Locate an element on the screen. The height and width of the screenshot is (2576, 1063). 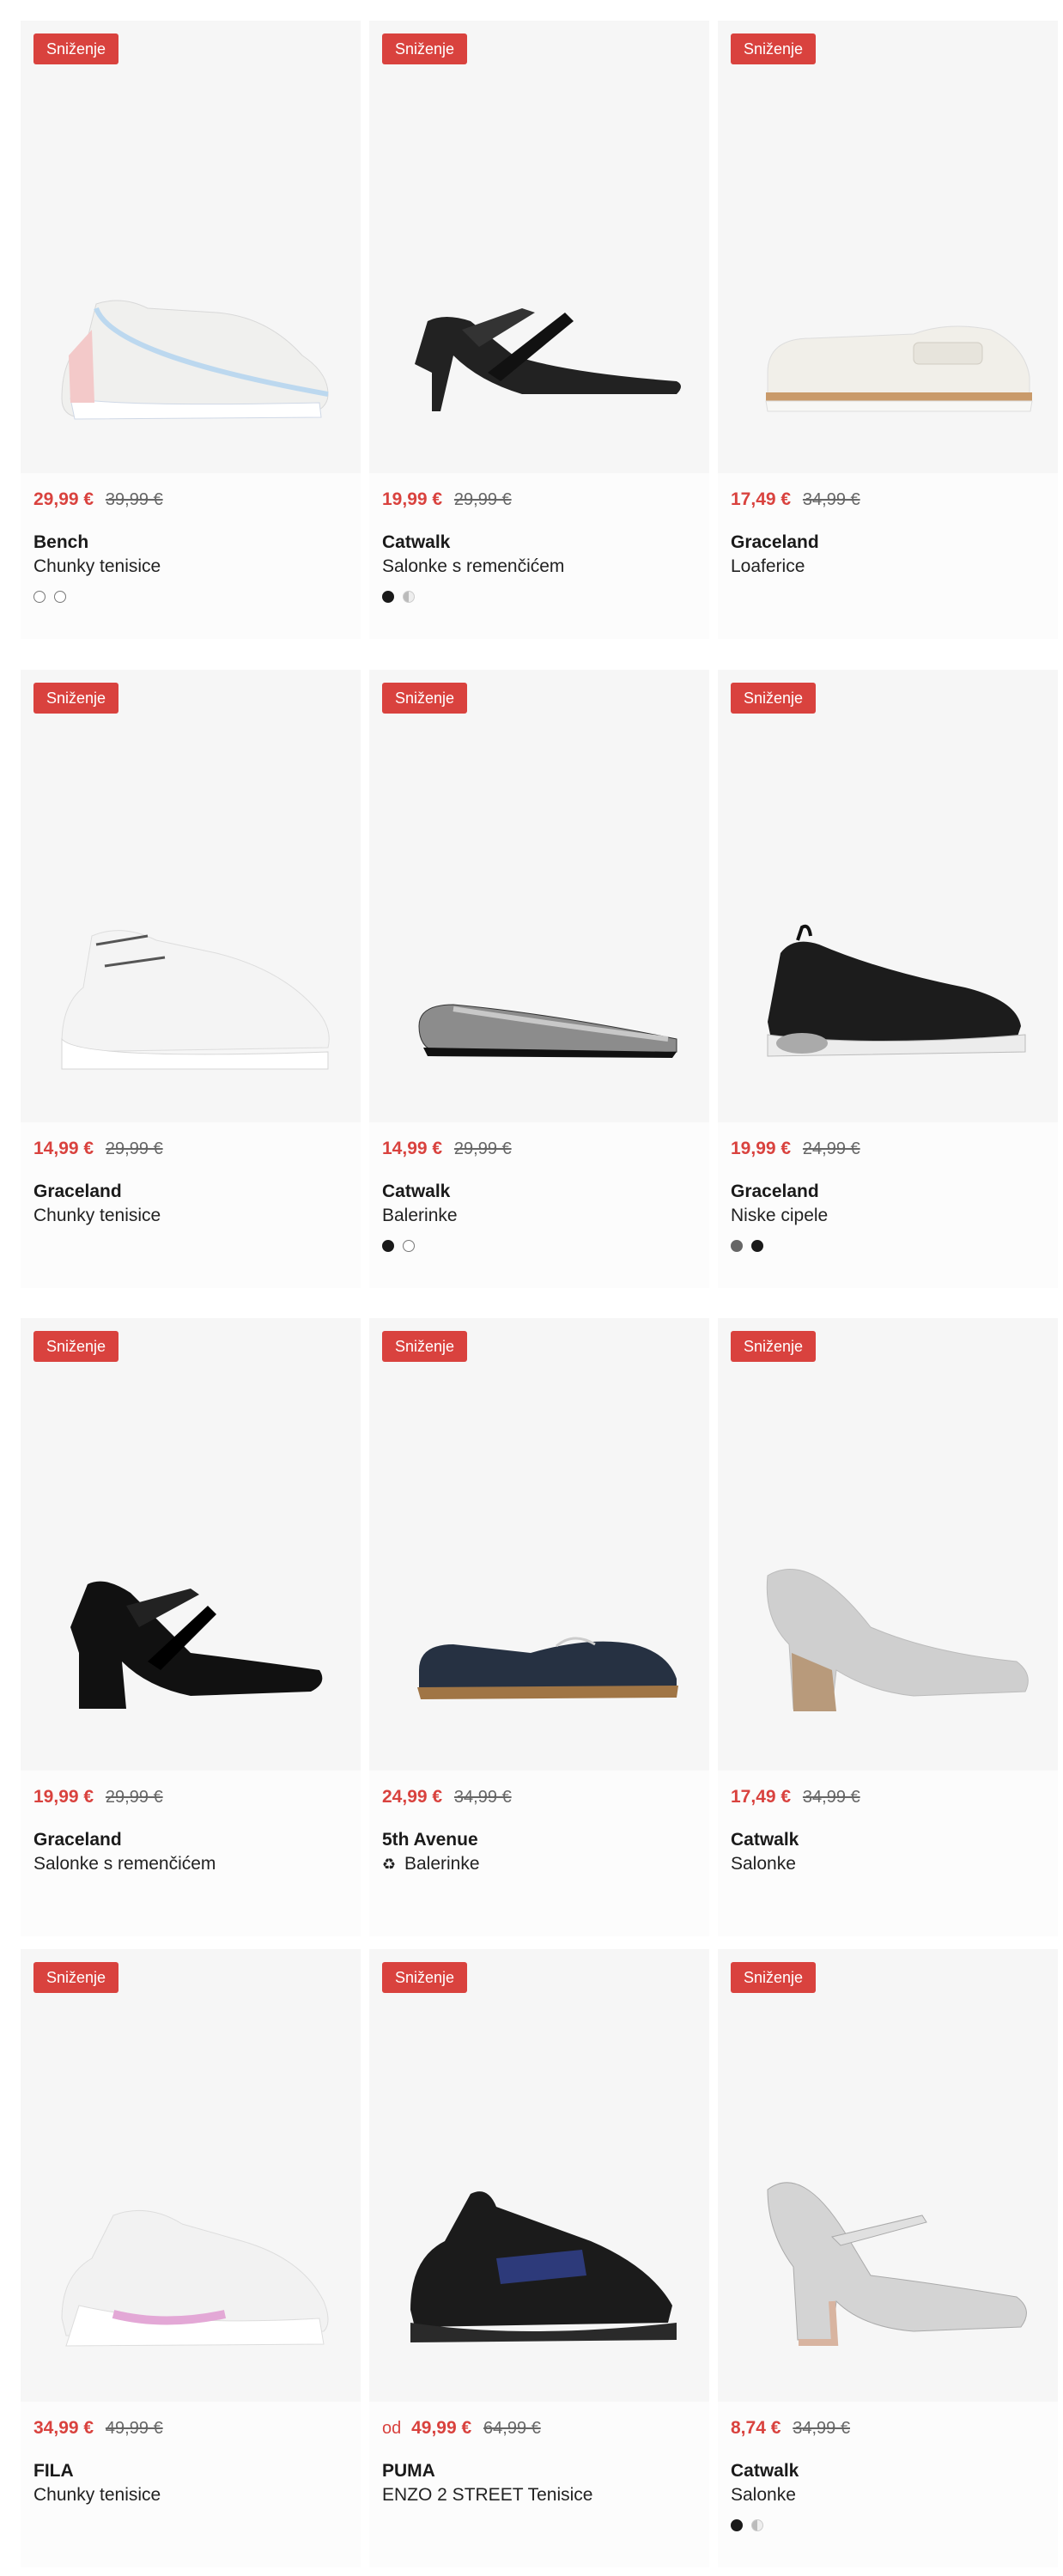
product-name: ENZO 2 STREET Tenisice is located at coordinates (539, 2495).